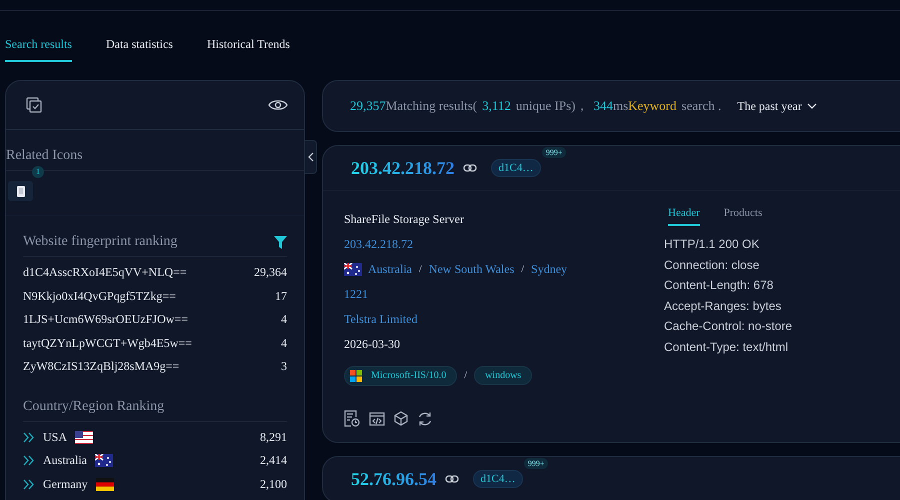 This screenshot has width=900, height=500. What do you see at coordinates (504, 294) in the screenshot?
I see `asn-link: 1221` at bounding box center [504, 294].